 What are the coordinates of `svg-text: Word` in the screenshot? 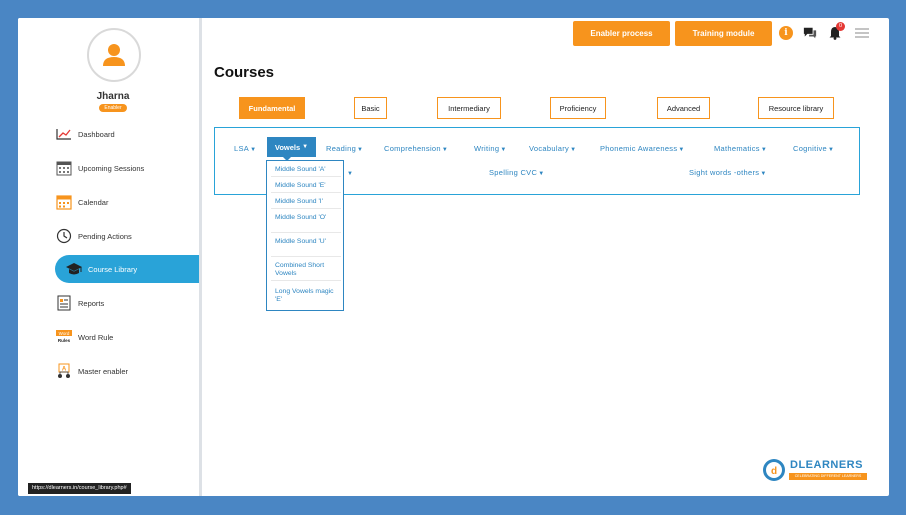 It's located at (64, 333).